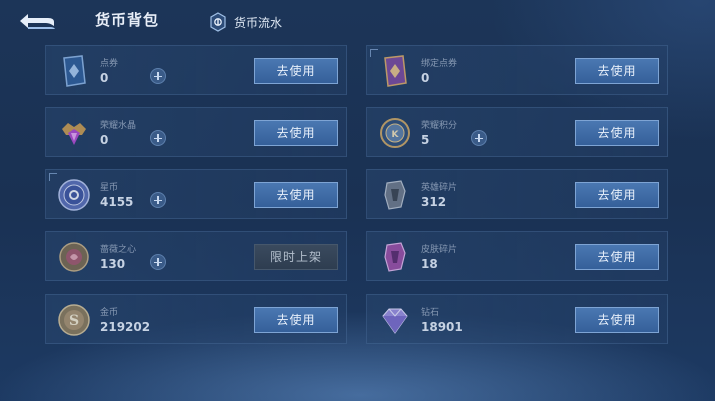 This screenshot has height=401, width=715. Describe the element at coordinates (296, 257) in the screenshot. I see `limited-time-button: 限时上架` at that location.